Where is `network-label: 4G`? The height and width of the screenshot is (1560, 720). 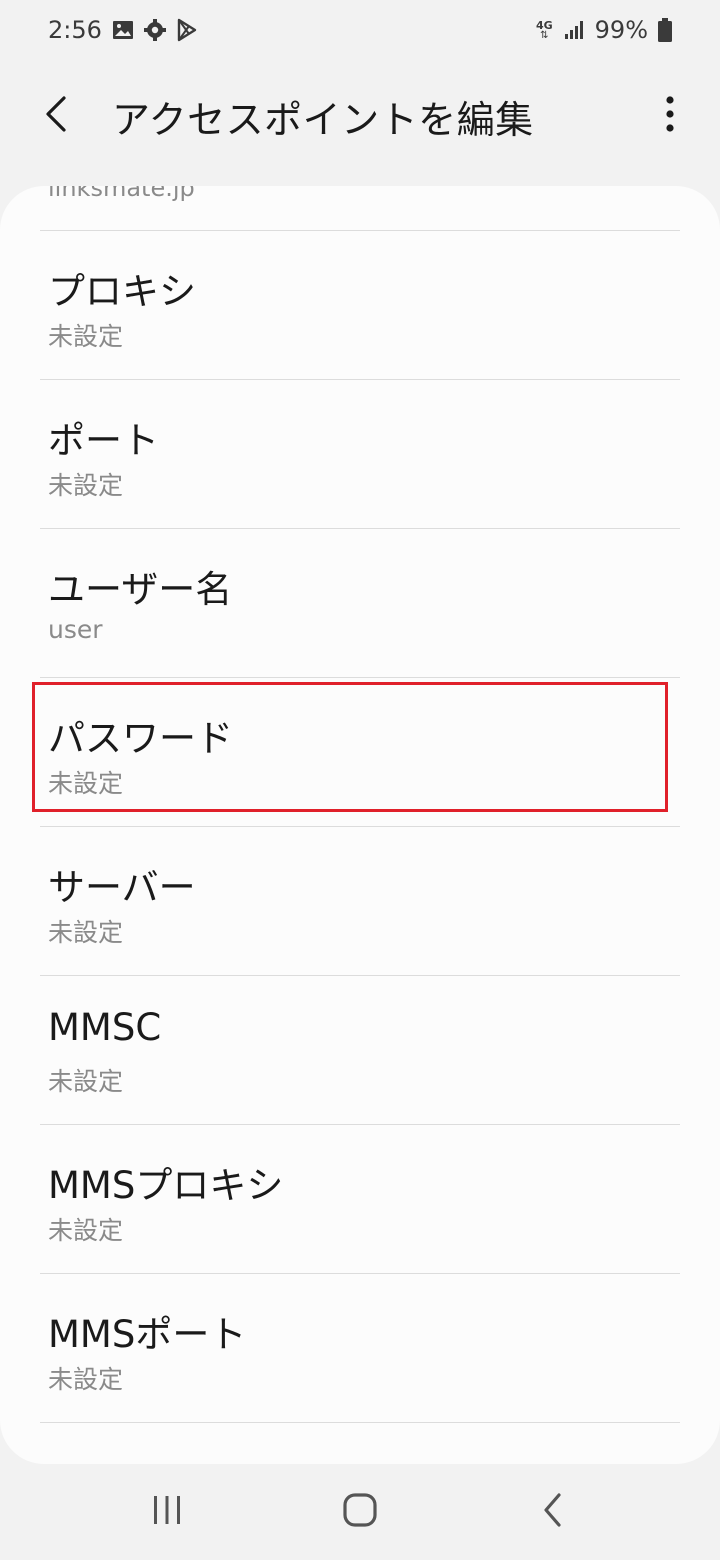
network-label: 4G is located at coordinates (544, 25).